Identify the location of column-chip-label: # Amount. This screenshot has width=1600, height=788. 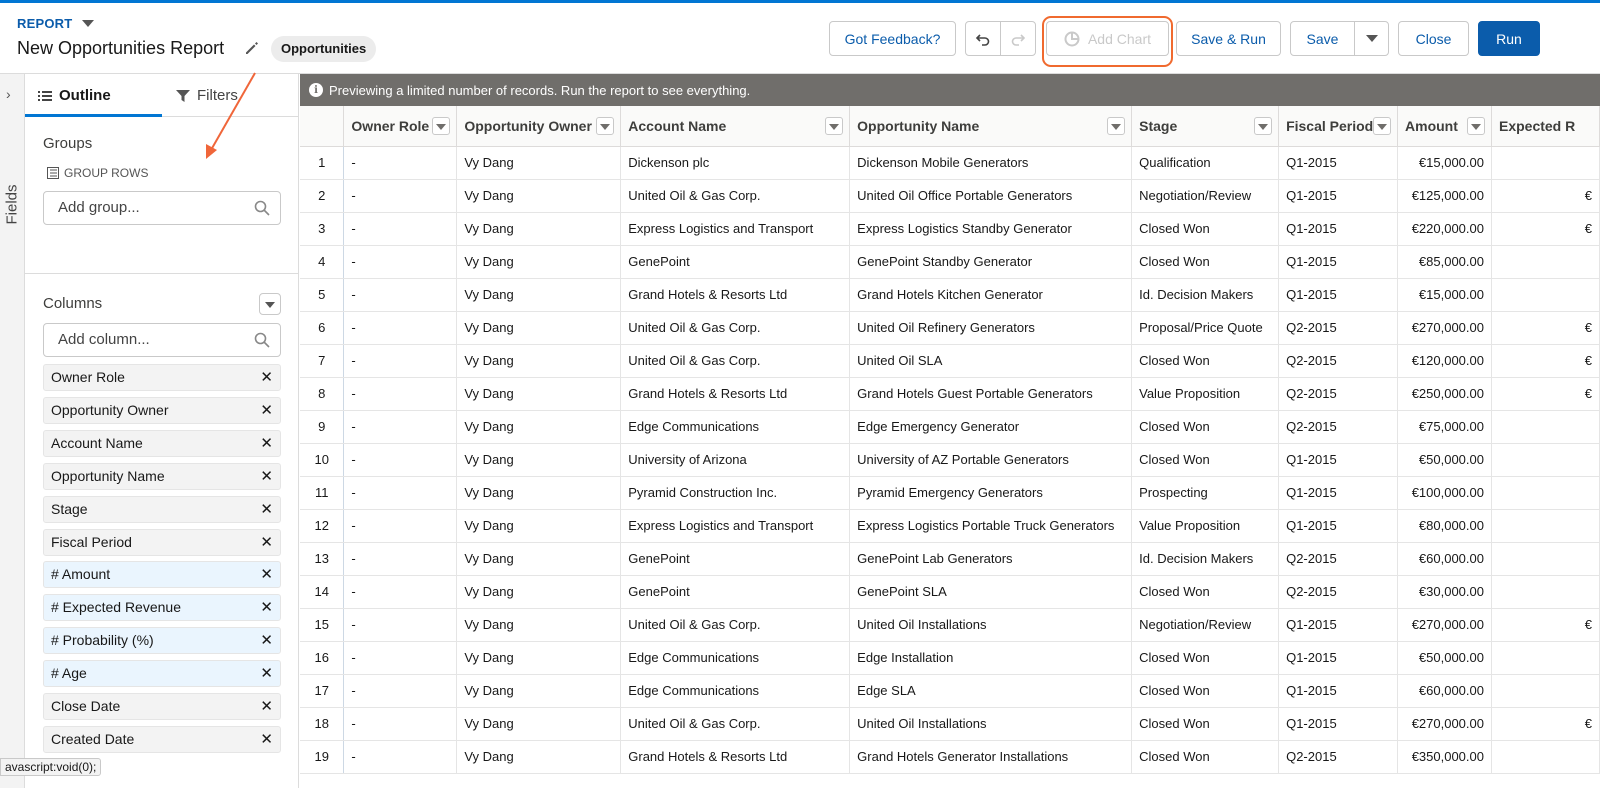
(81, 574).